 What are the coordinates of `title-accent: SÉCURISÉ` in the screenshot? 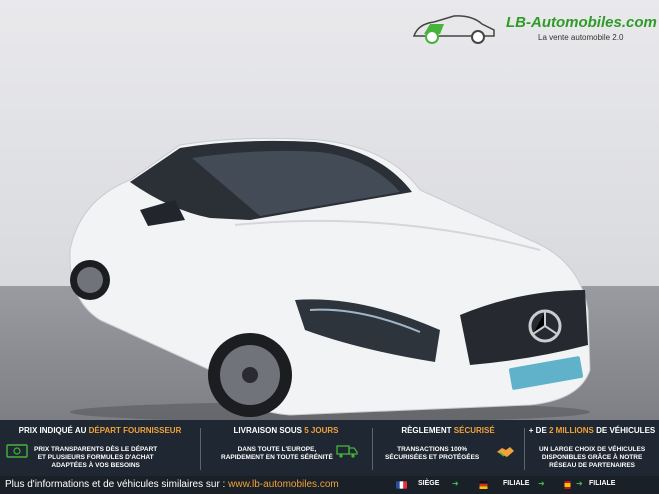 It's located at (474, 430).